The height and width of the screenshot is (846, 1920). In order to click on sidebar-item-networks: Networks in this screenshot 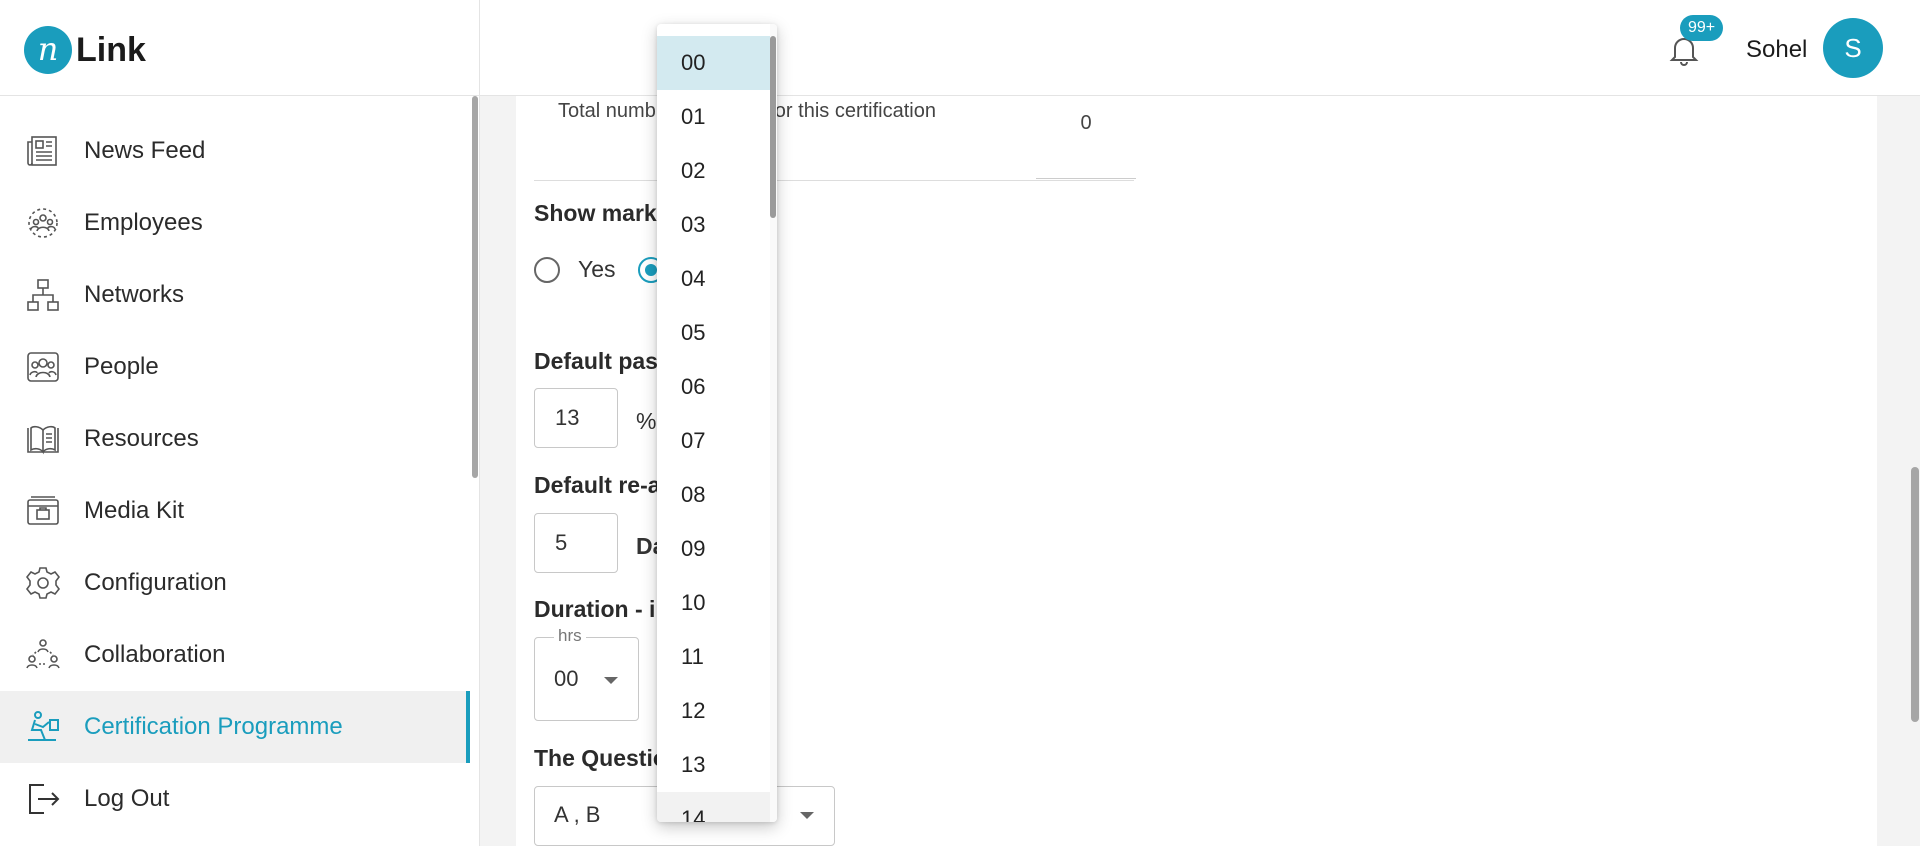, I will do `click(235, 295)`.